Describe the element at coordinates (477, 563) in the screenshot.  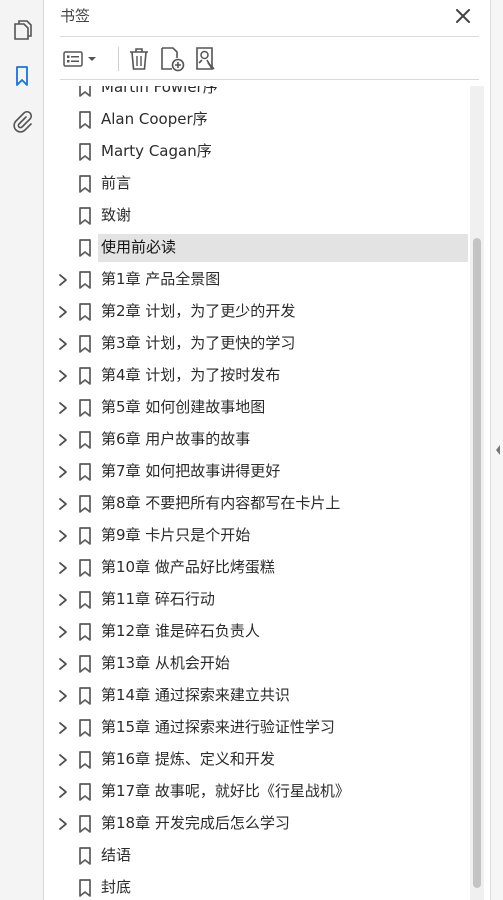
I see `scrollbar-thumb` at that location.